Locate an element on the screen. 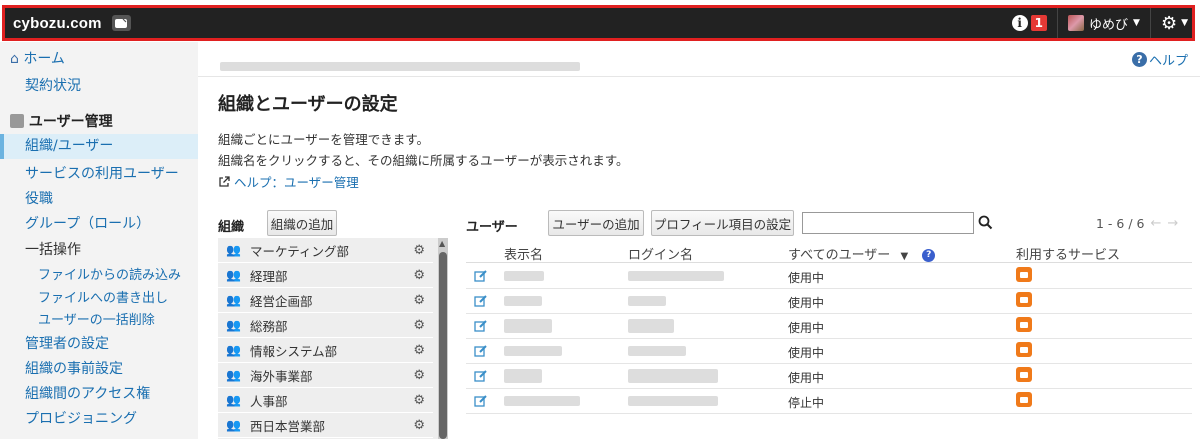 This screenshot has height=439, width=1200. app-menu-icon is located at coordinates (121, 23).